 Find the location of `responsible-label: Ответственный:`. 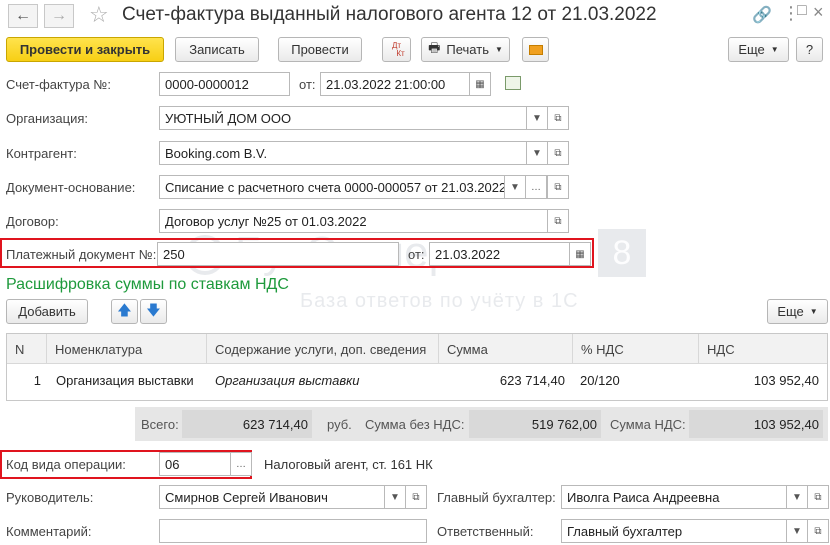

responsible-label: Ответственный: is located at coordinates (485, 531).